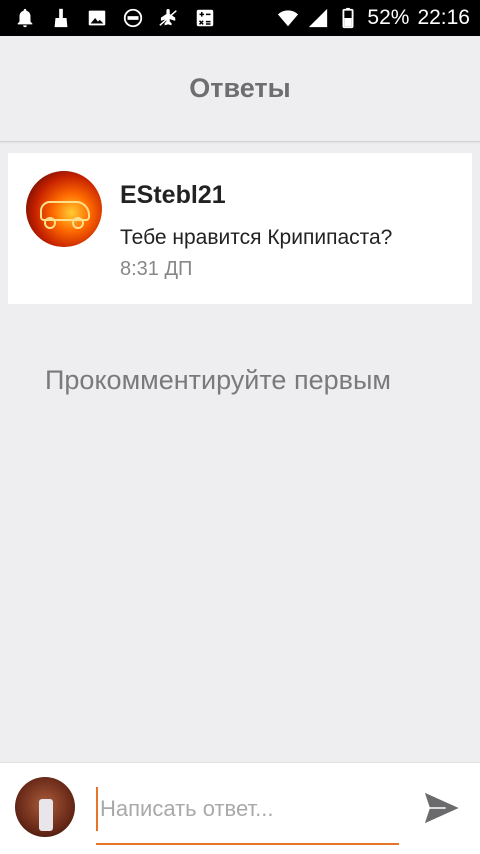  What do you see at coordinates (169, 18) in the screenshot?
I see `airplane-off-icon` at bounding box center [169, 18].